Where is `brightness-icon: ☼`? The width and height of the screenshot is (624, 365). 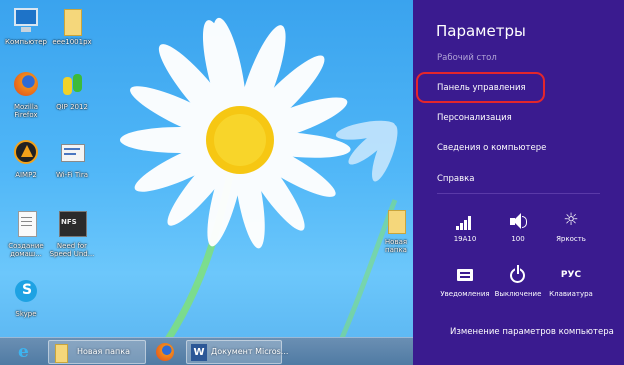 brightness-icon: ☼ is located at coordinates (571, 220).